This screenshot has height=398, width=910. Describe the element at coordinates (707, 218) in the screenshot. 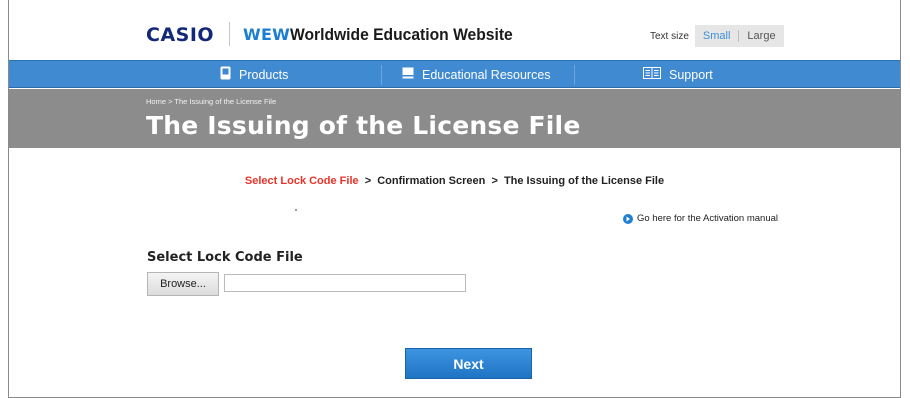

I see `activation-manual-label: Go here for the Activation manual` at that location.